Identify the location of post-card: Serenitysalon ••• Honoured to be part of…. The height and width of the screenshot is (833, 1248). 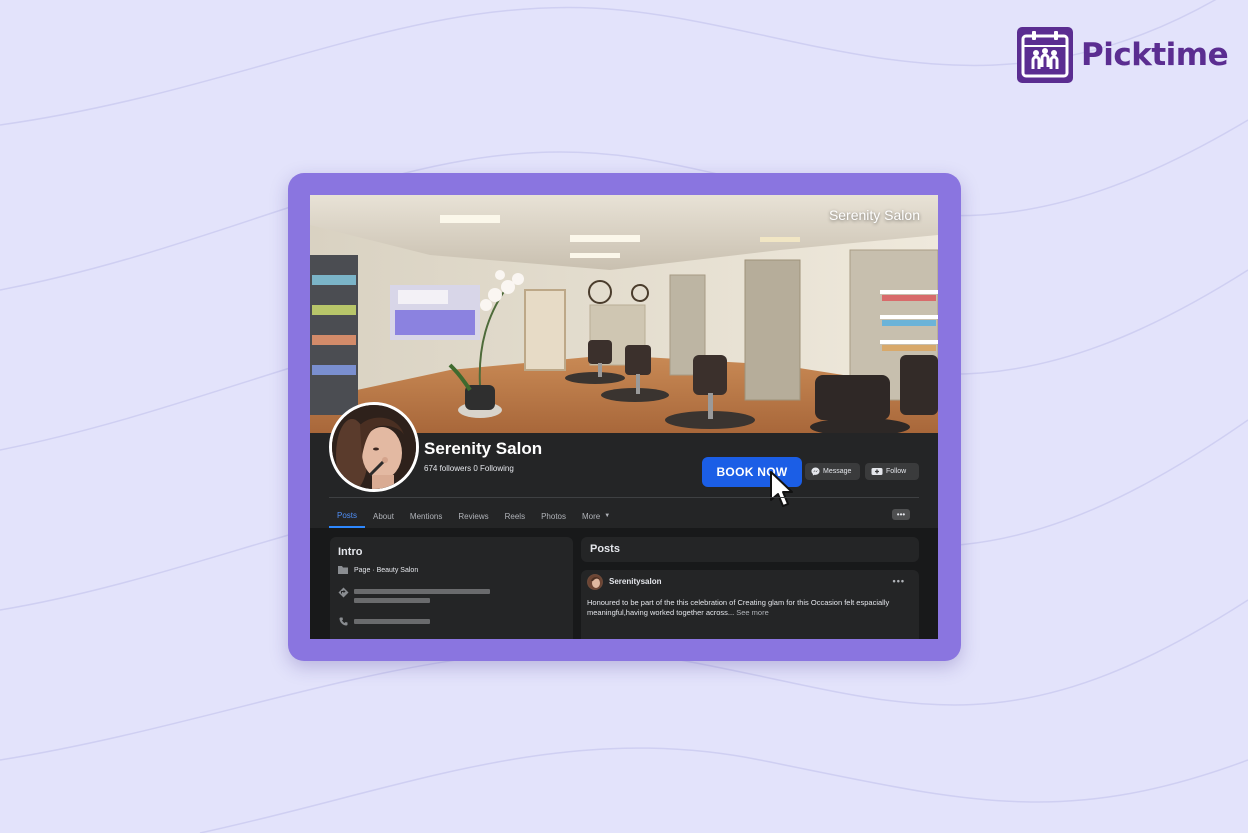
(750, 604).